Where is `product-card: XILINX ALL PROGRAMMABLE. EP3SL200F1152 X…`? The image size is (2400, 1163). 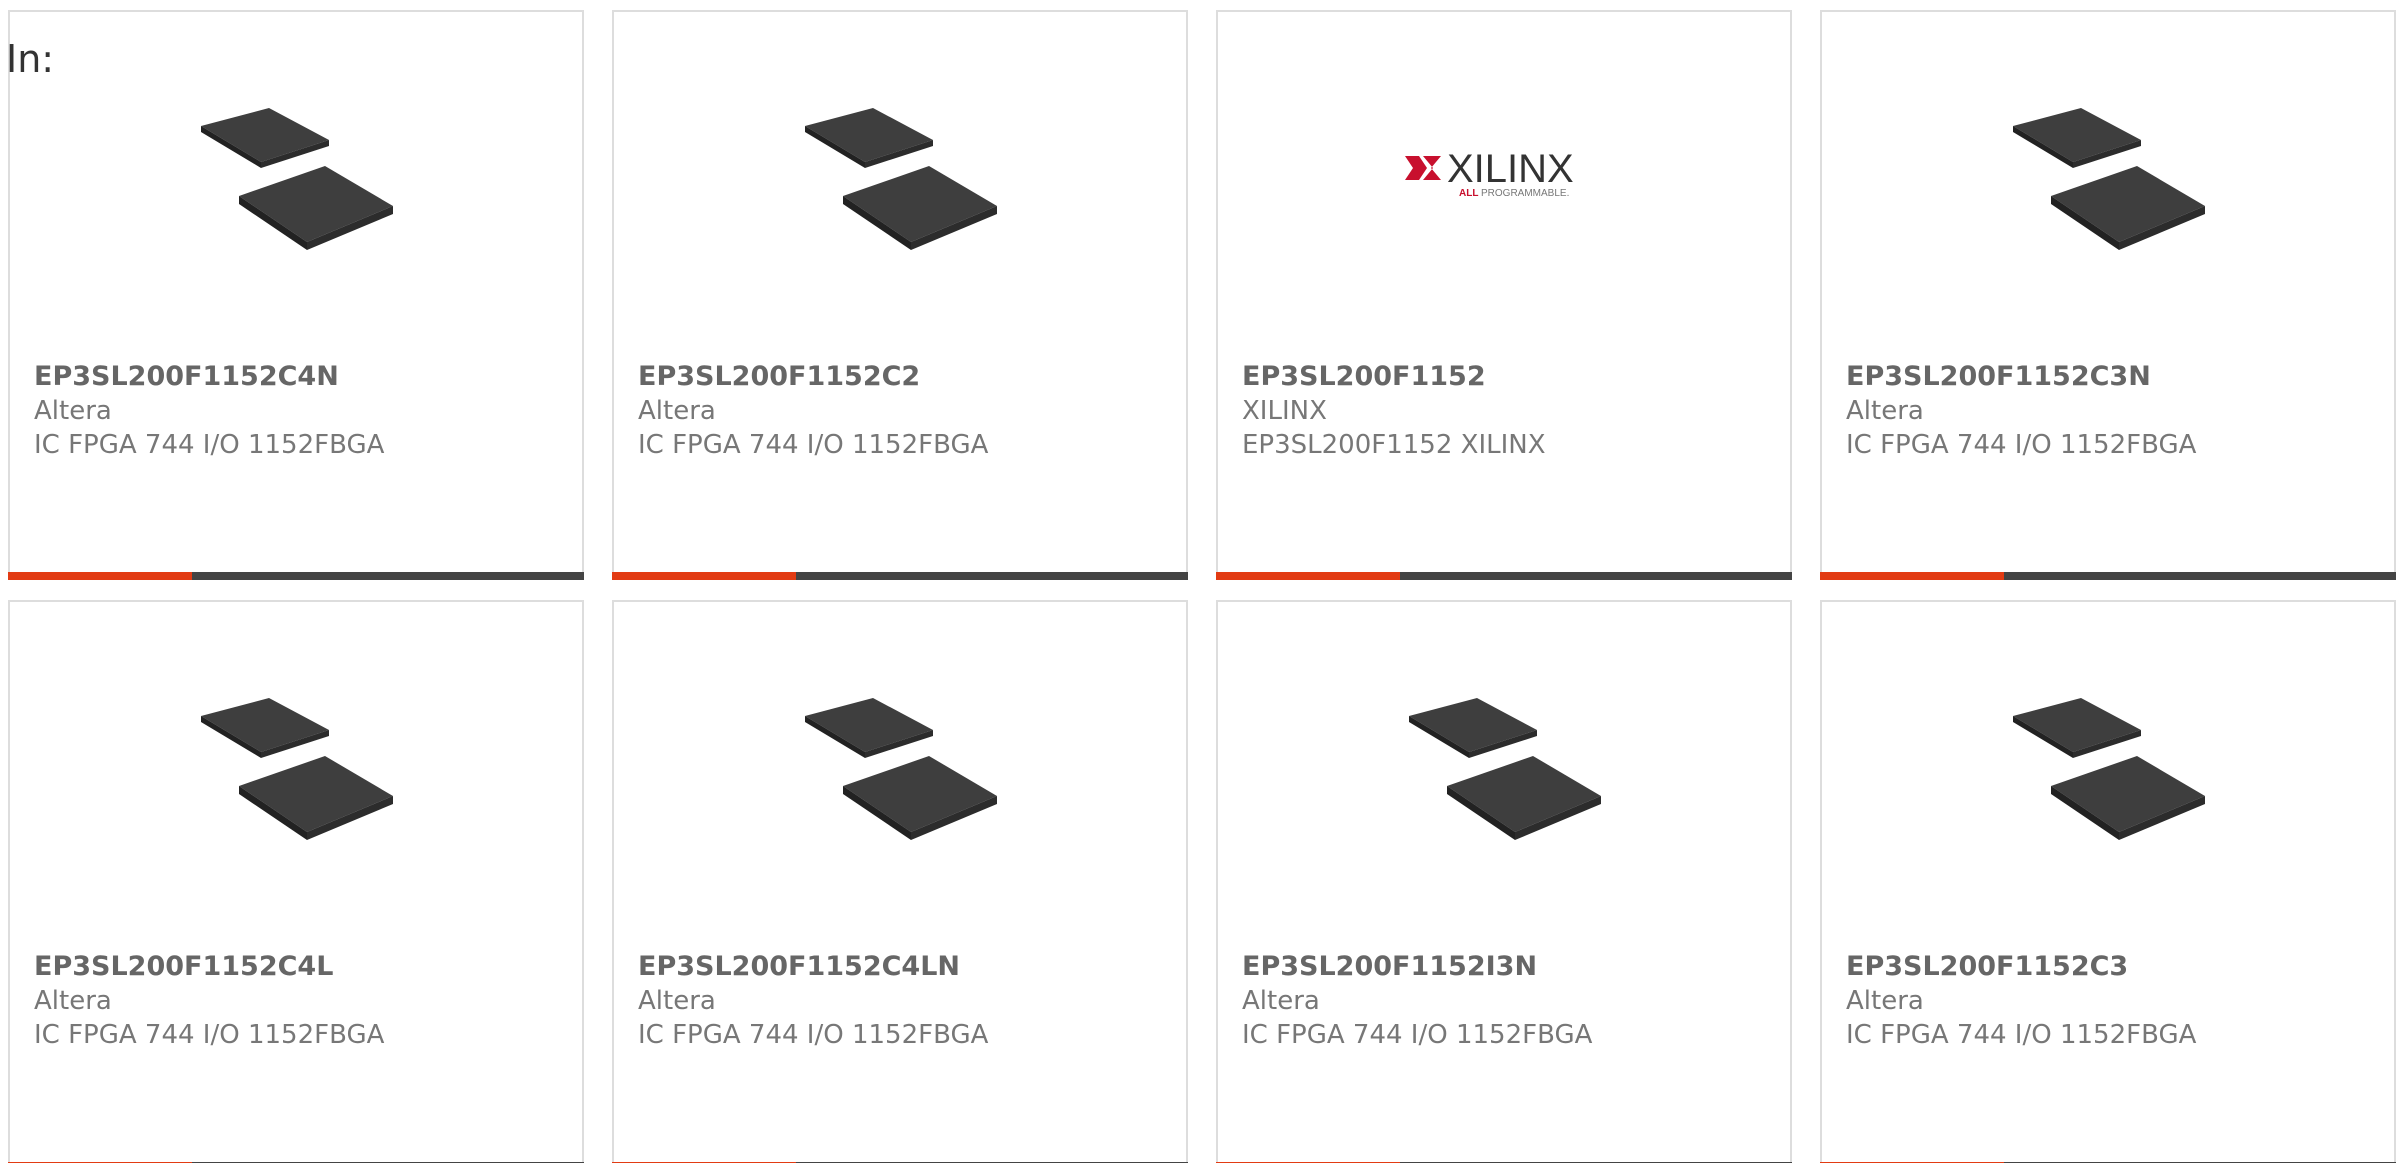 product-card: XILINX ALL PROGRAMMABLE. EP3SL200F1152 X… is located at coordinates (1504, 295).